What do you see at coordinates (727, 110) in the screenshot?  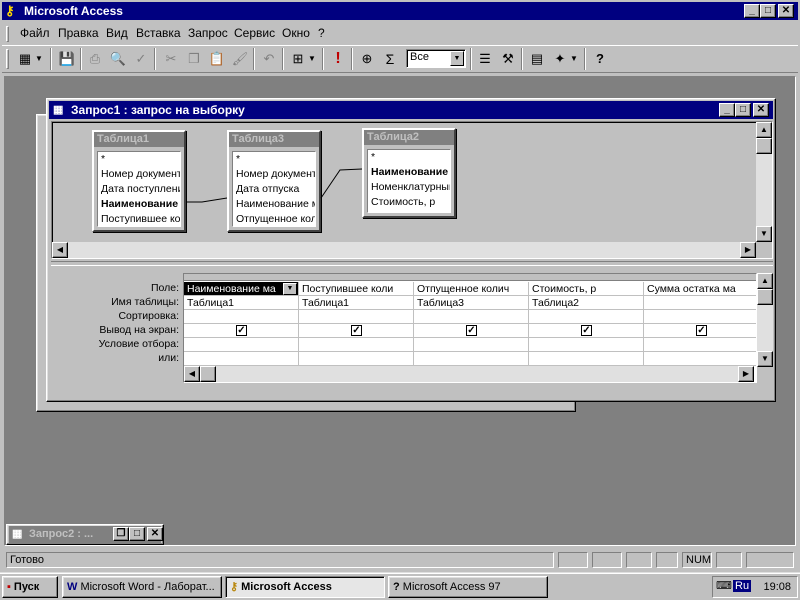 I see `query-minimize-button: _` at bounding box center [727, 110].